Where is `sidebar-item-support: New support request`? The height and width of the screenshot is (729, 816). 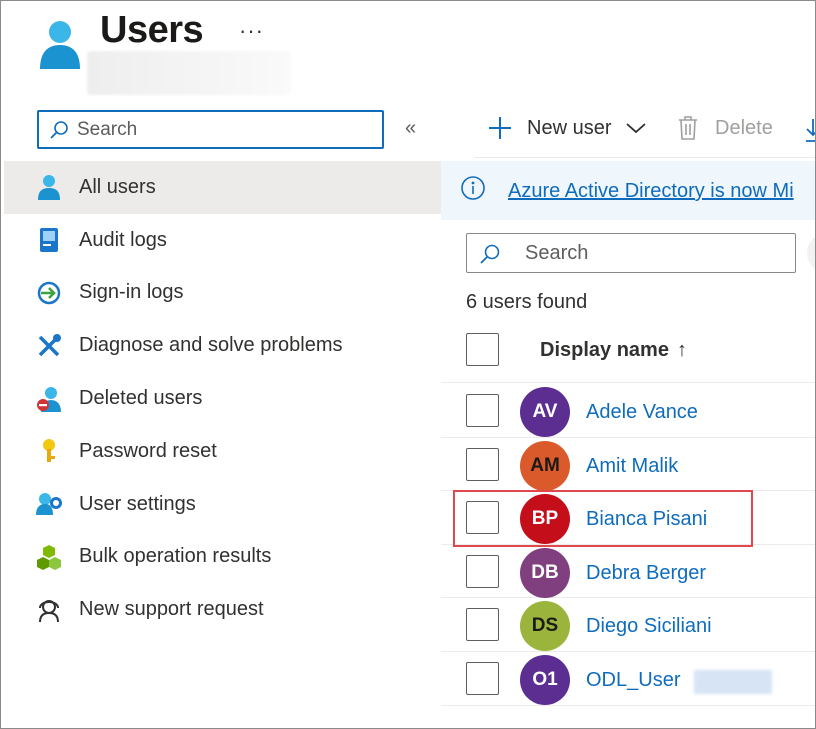 sidebar-item-support: New support request is located at coordinates (222, 609).